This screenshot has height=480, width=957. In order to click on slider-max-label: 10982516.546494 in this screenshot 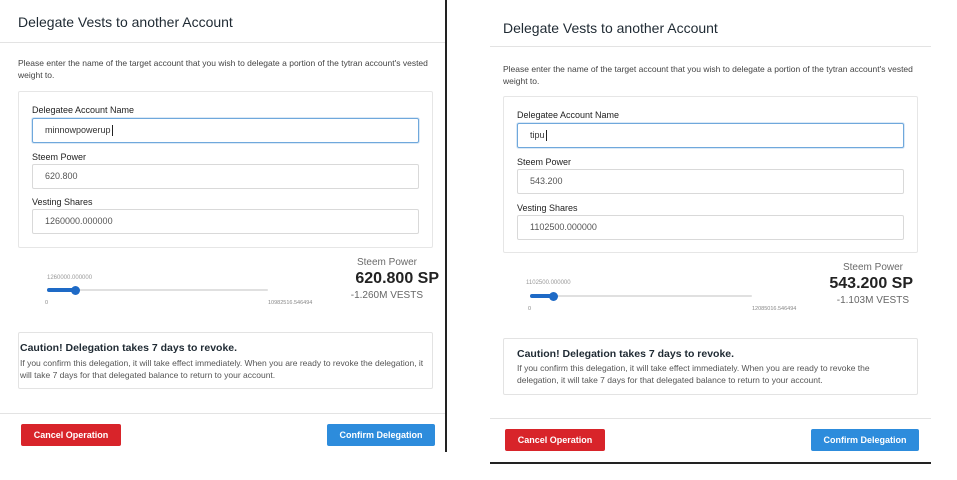, I will do `click(290, 303)`.